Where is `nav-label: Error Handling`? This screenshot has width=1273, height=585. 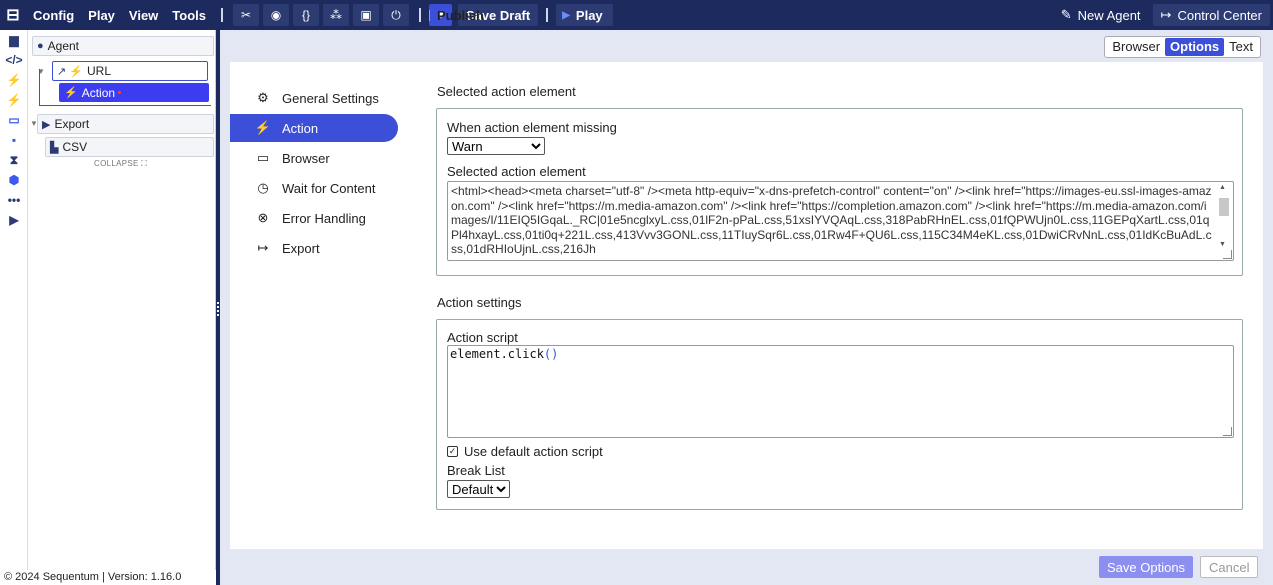 nav-label: Error Handling is located at coordinates (324, 218).